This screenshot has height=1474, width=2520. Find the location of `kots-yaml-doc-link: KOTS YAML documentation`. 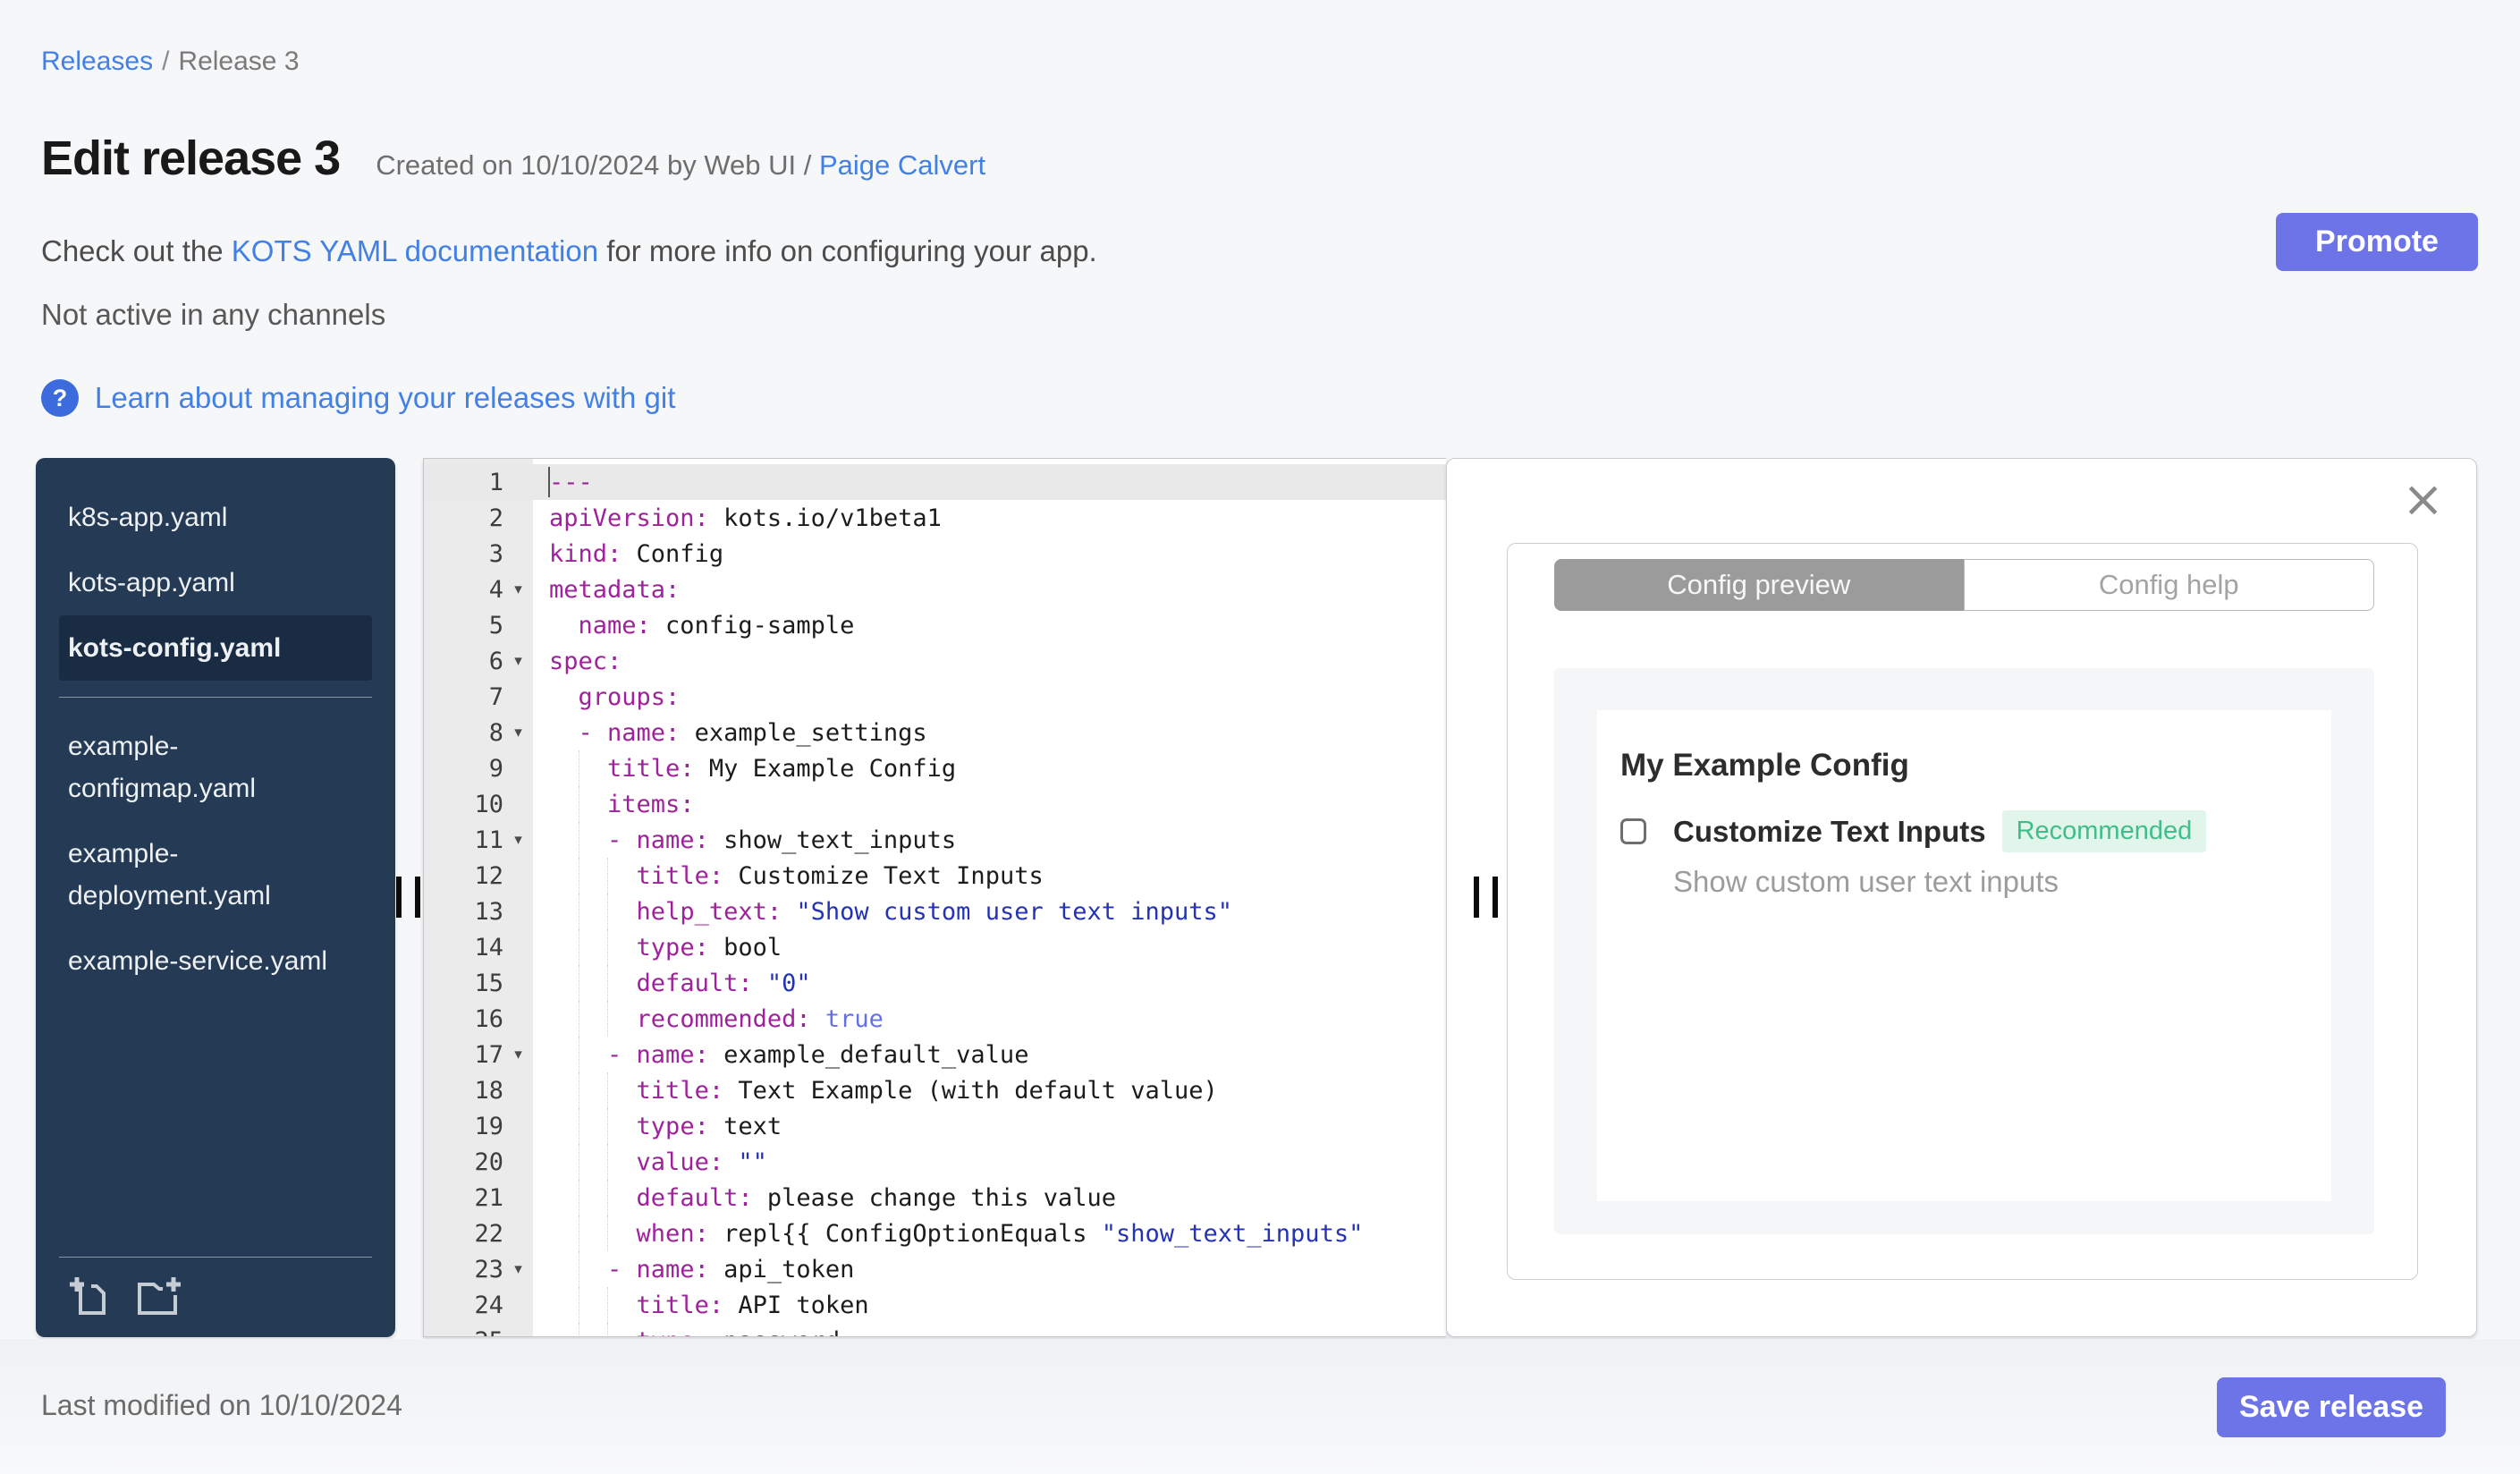

kots-yaml-doc-link: KOTS YAML documentation is located at coordinates (415, 251).